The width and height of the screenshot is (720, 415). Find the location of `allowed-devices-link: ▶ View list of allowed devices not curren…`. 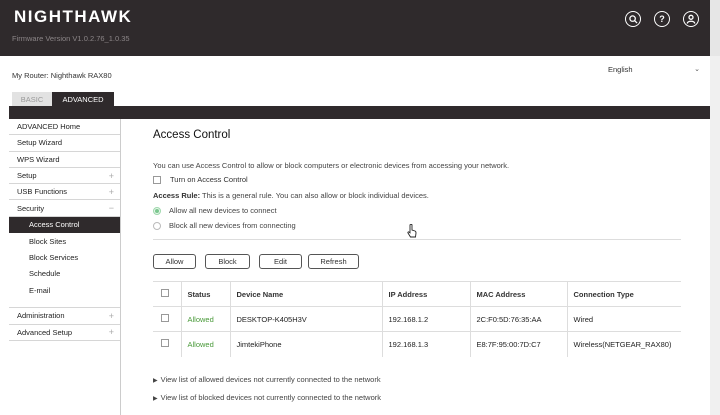

allowed-devices-link: ▶ View list of allowed devices not curren… is located at coordinates (267, 379).